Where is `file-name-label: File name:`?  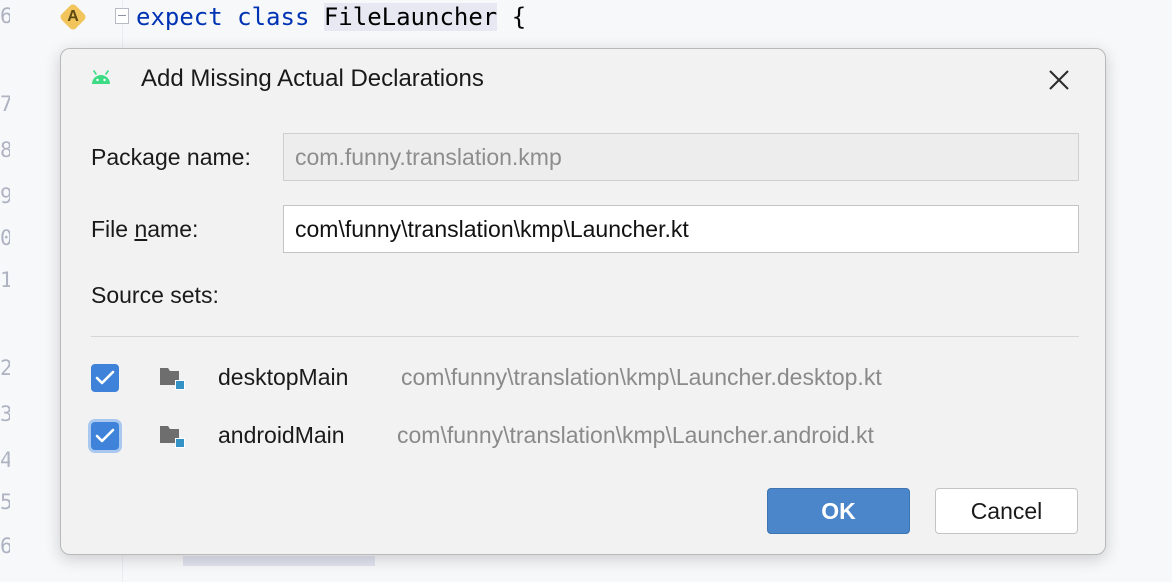 file-name-label: File name: is located at coordinates (145, 229).